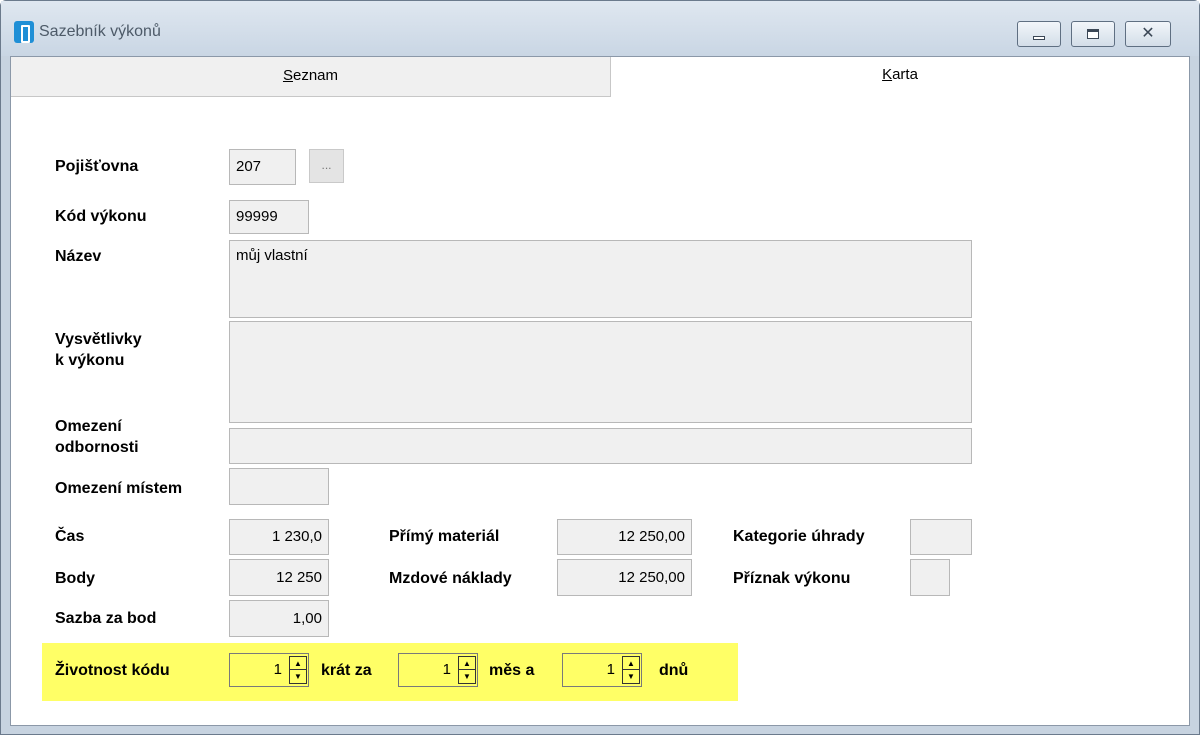  I want to click on sazba-za-bod-field: 1,00, so click(279, 618).